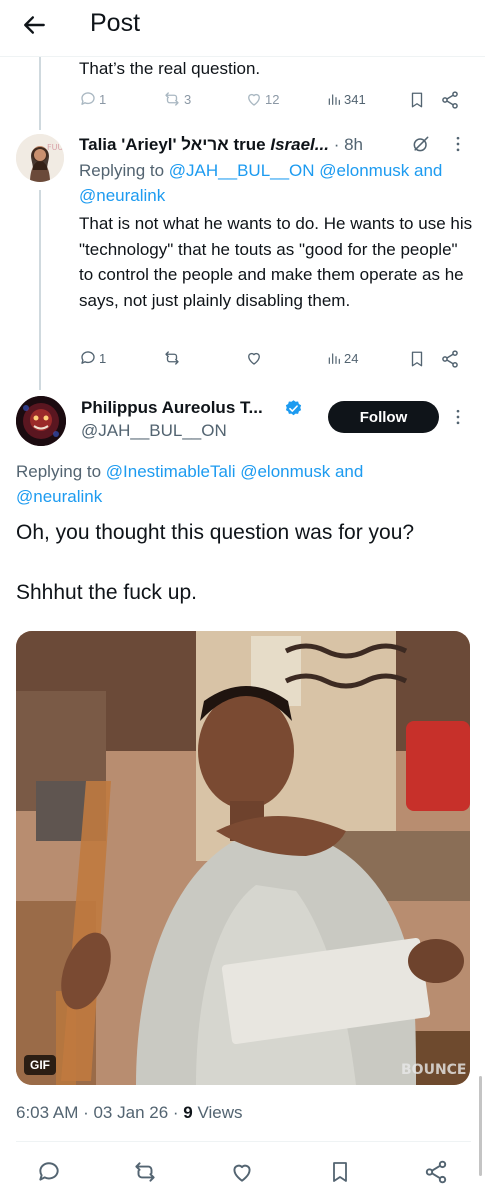  I want to click on verified-icon, so click(293, 408).